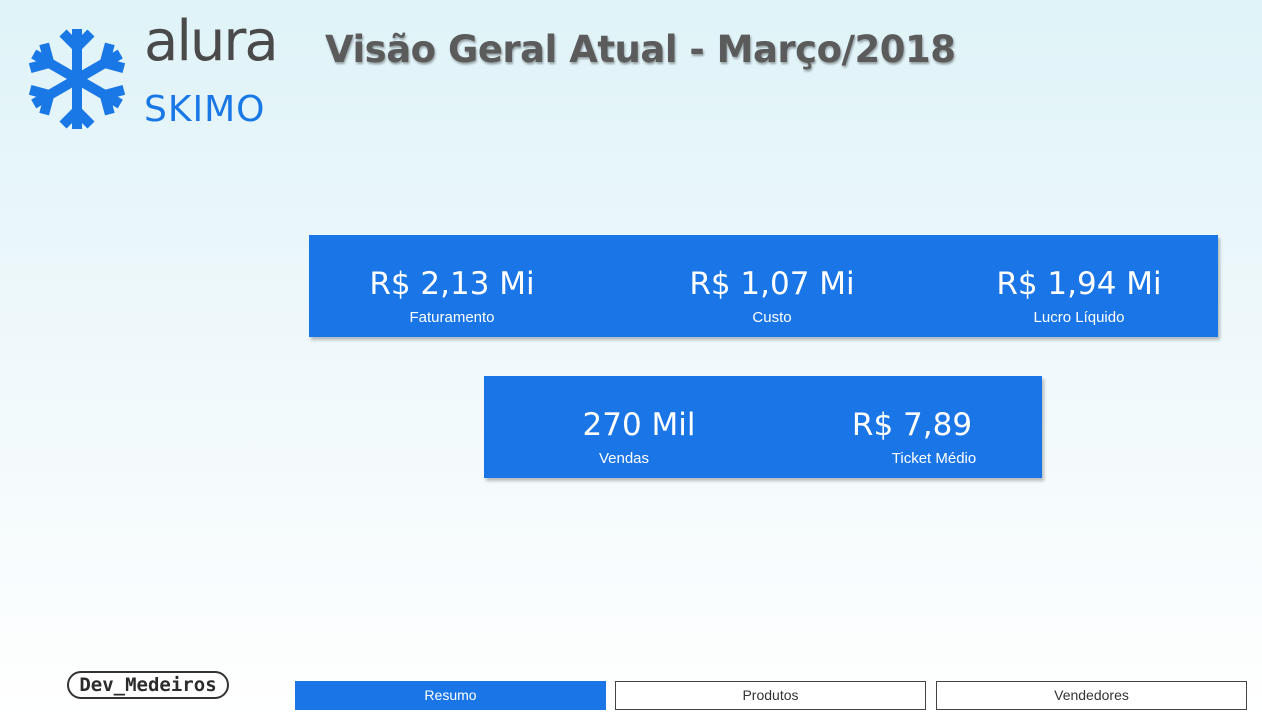  Describe the element at coordinates (934, 458) in the screenshot. I see `kpi-label: Ticket Médio` at that location.